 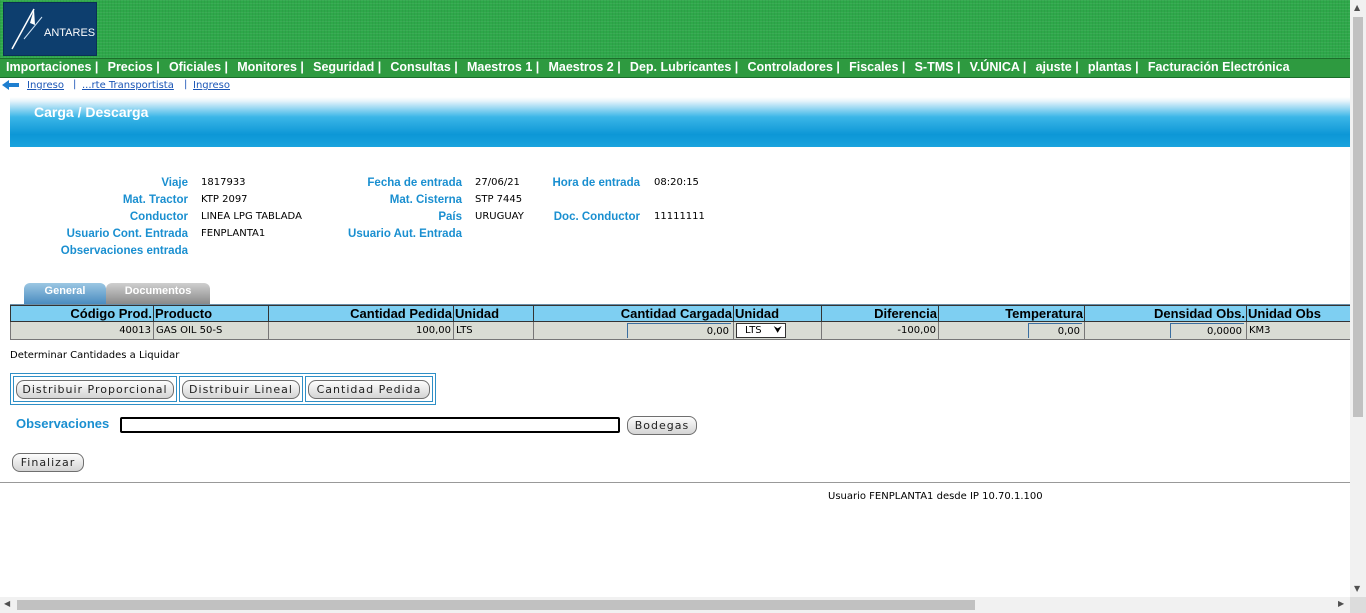 I want to click on menu-item-facturacion: Facturación Electrónica, so click(x=1216, y=67).